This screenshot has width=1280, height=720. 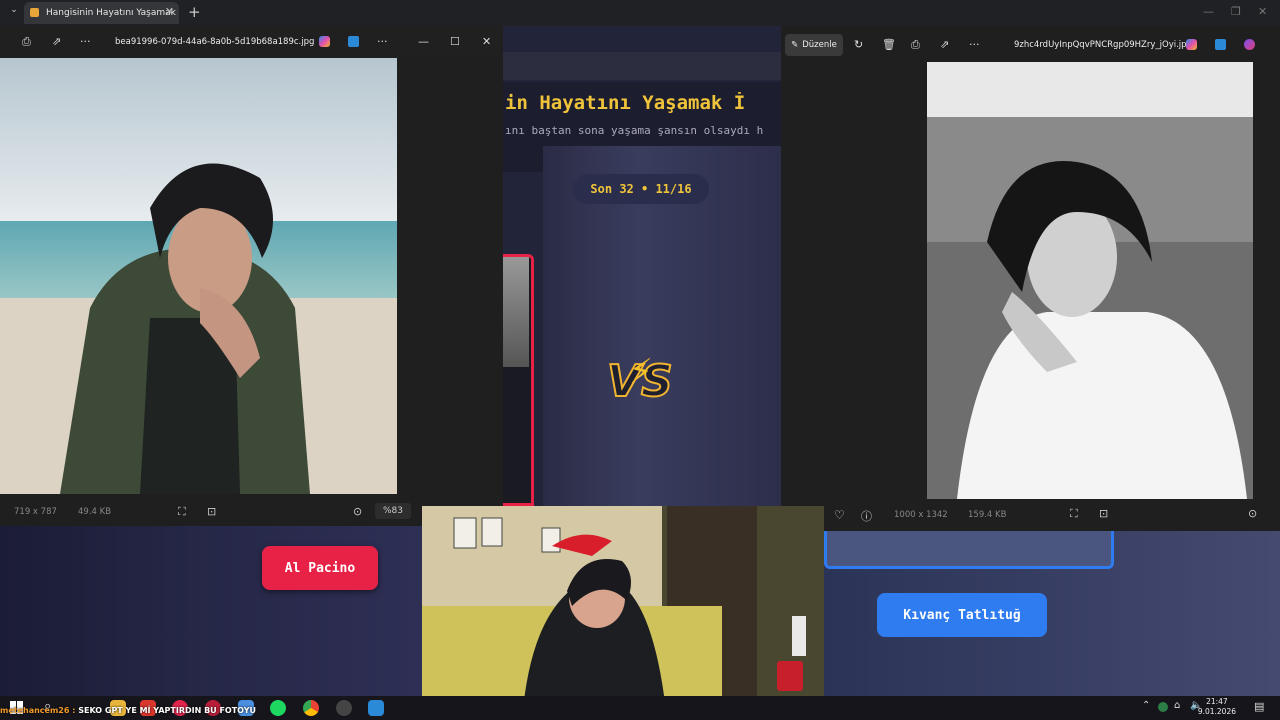 I want to click on webcam-overlay, so click(x=623, y=613).